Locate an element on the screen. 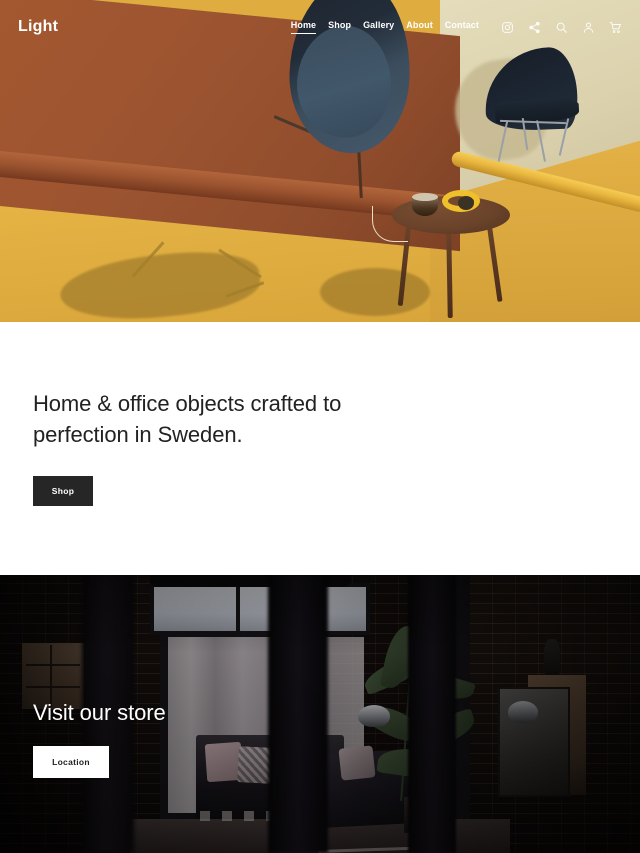 The height and width of the screenshot is (853, 640). nav-links: Home Shop Gallery About Contact is located at coordinates (384, 27).